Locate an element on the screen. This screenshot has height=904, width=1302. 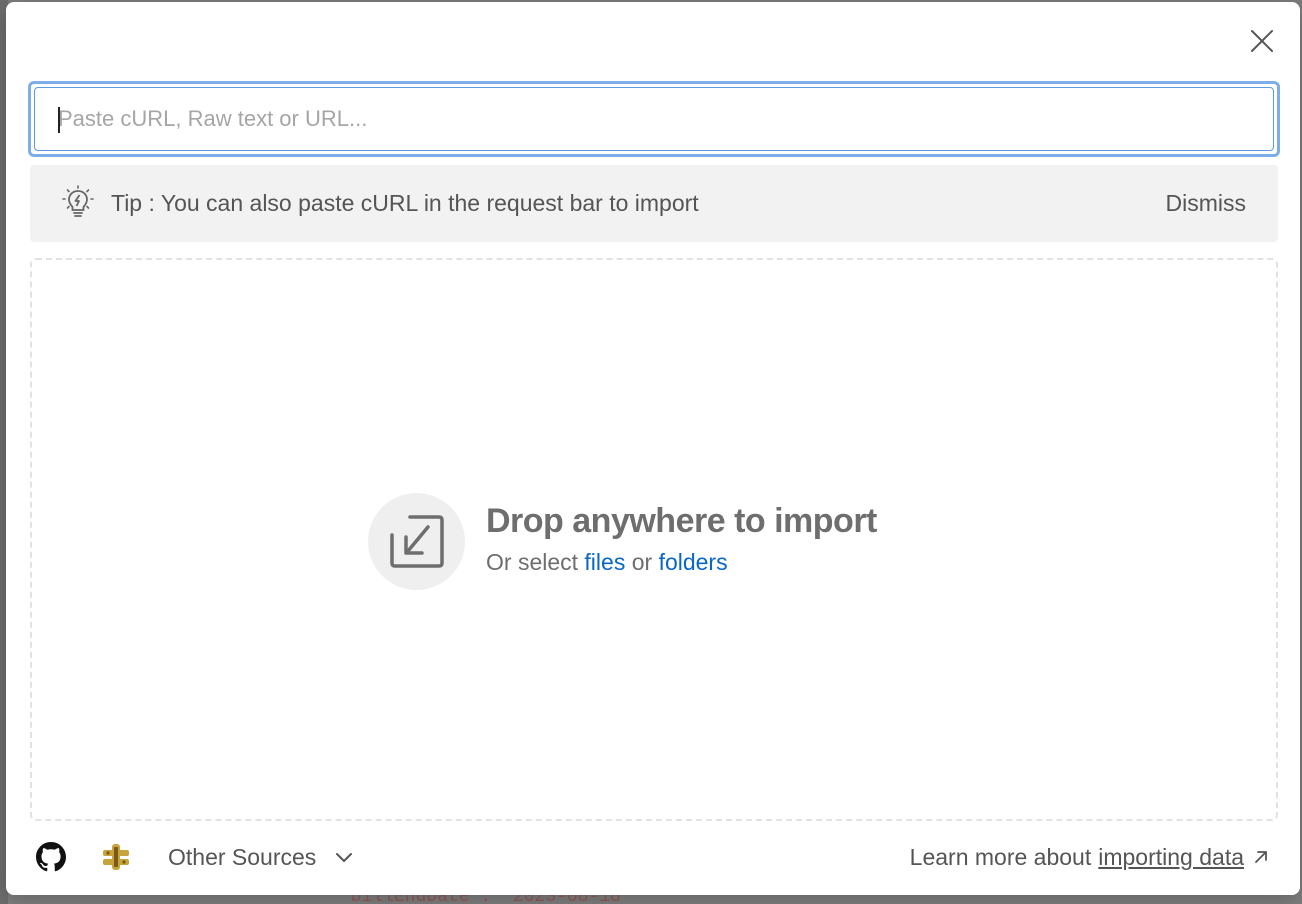
import-icon-circle is located at coordinates (416, 541).